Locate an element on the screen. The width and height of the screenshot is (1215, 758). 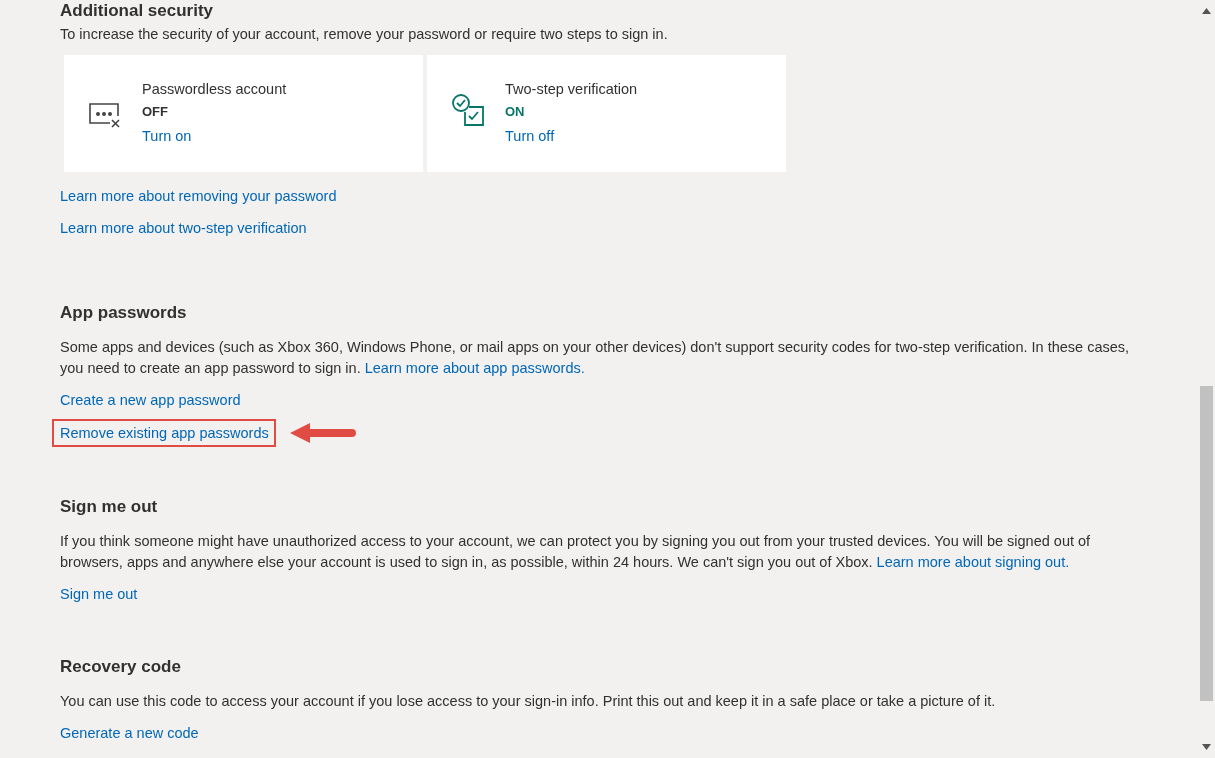
learn-more-link: Learn more about app passwords. is located at coordinates (474, 368).